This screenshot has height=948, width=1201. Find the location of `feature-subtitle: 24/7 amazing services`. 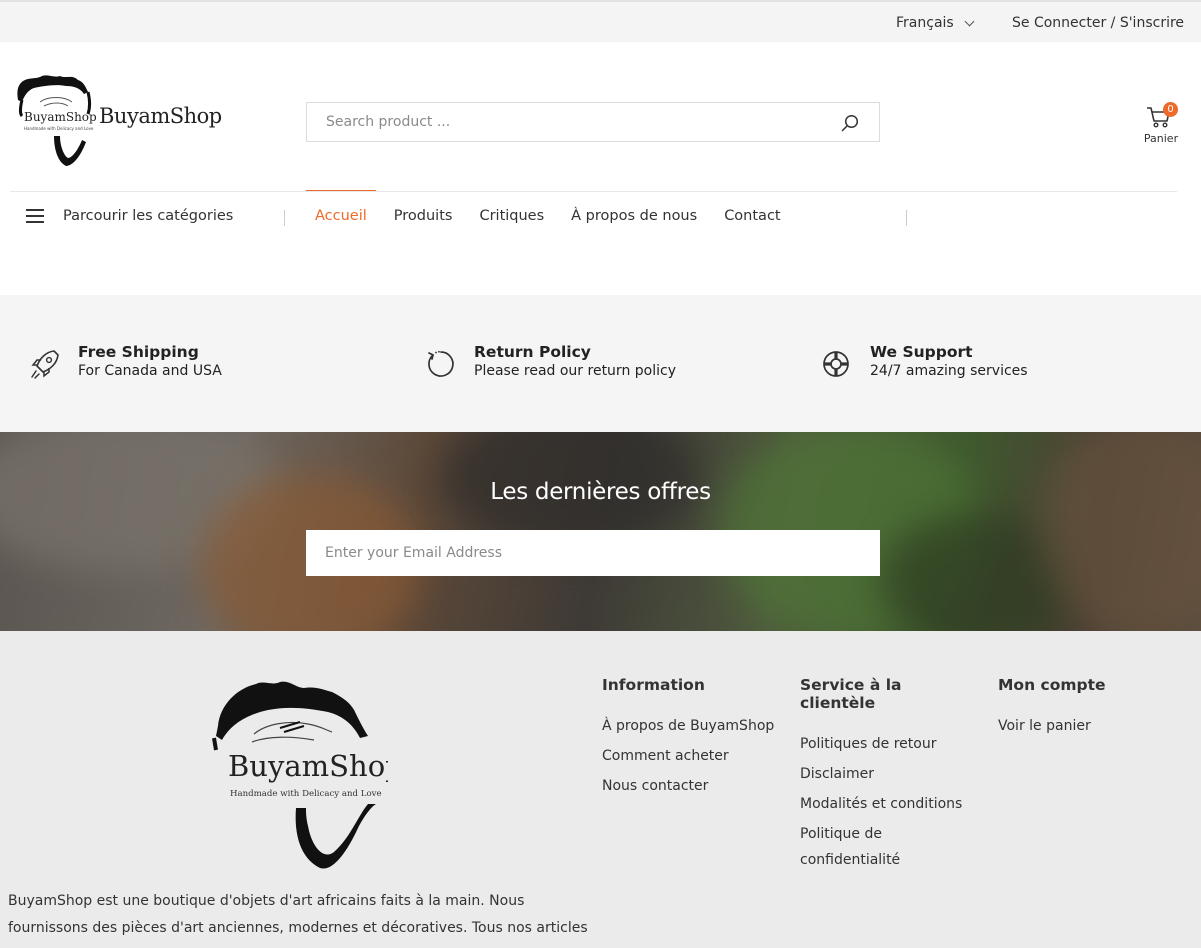

feature-subtitle: 24/7 amazing services is located at coordinates (949, 371).